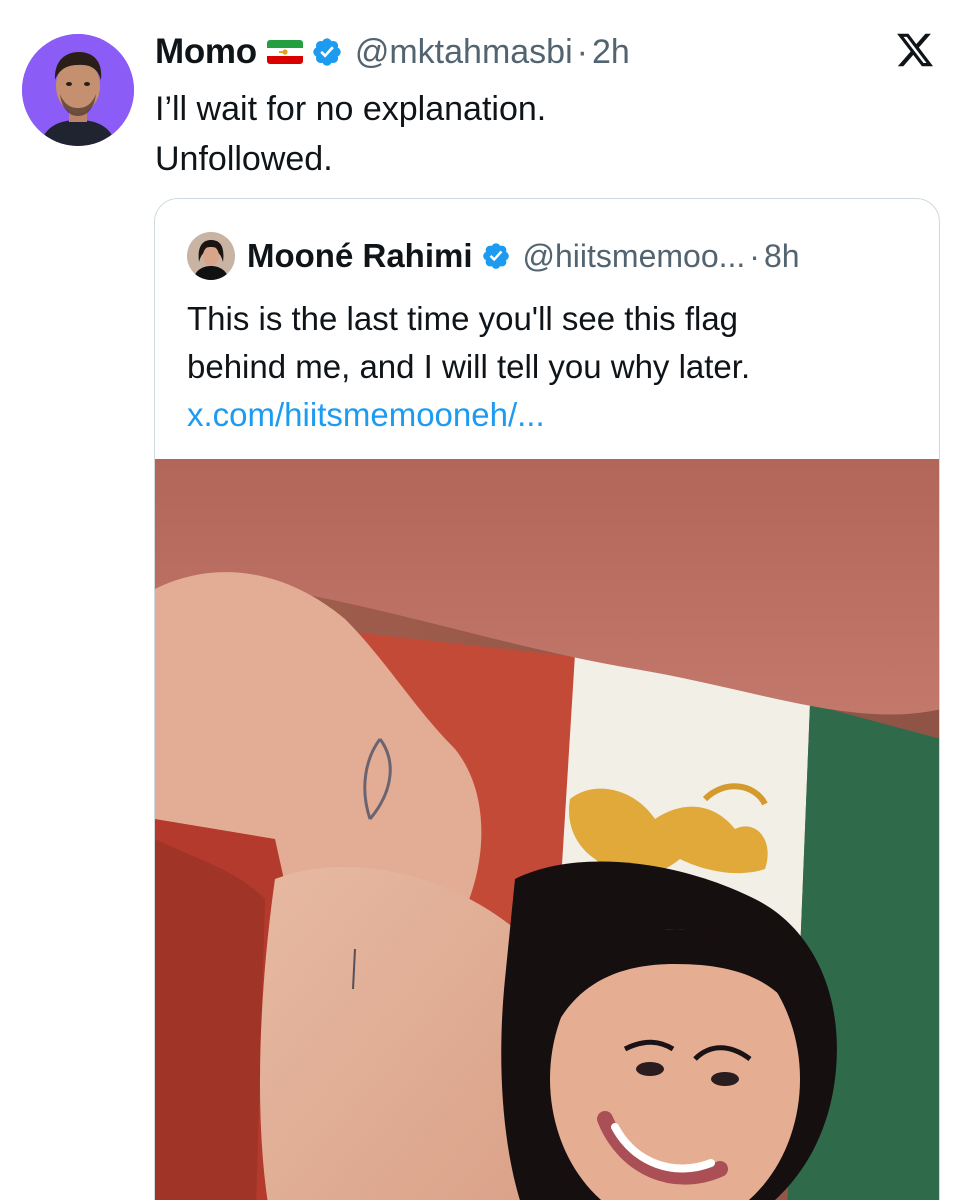 The image size is (961, 1200). Describe the element at coordinates (360, 256) in the screenshot. I see `quoted-author-name: Mooné Rahimi` at that location.